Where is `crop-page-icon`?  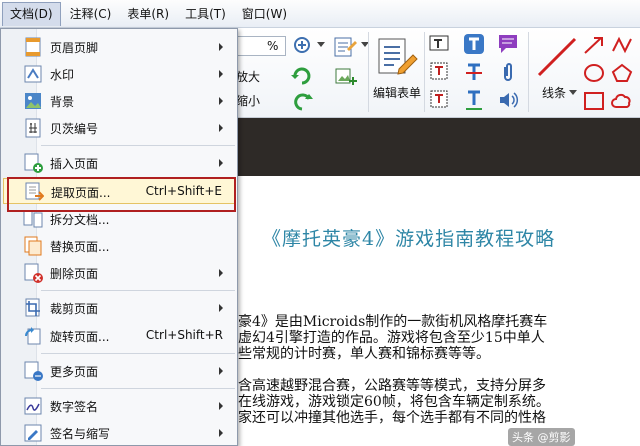 crop-page-icon is located at coordinates (33, 308).